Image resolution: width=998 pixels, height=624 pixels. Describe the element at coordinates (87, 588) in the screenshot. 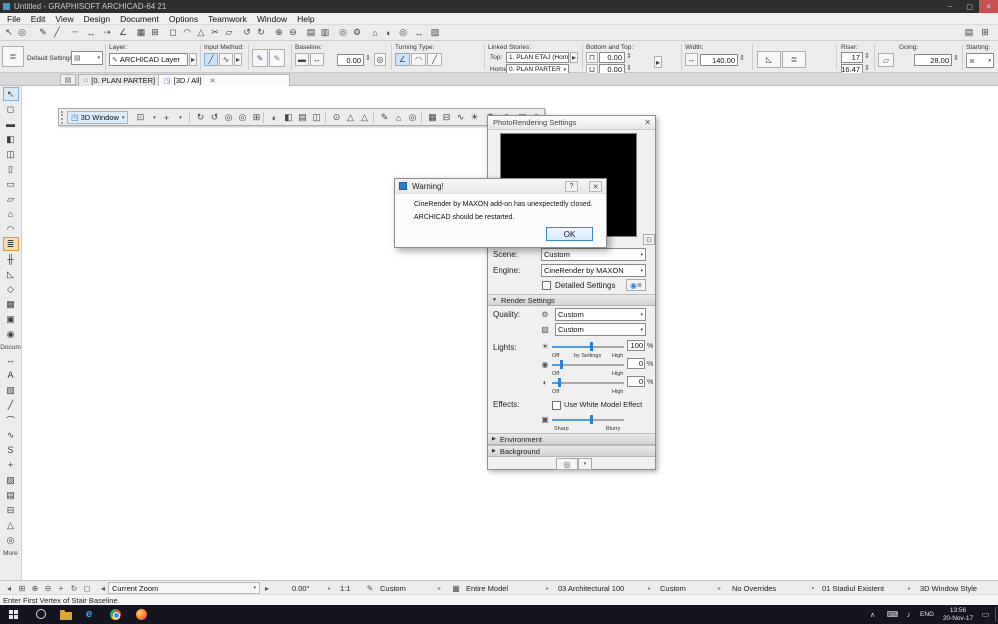

I see `zoom-box-icon: ◻` at that location.